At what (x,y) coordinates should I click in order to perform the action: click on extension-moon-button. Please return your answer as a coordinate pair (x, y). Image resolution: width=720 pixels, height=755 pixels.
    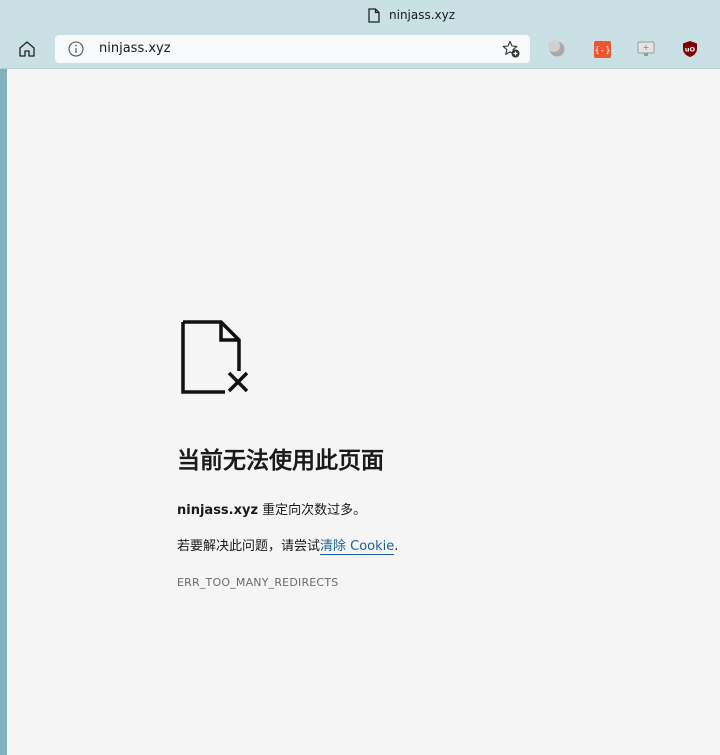
    Looking at the image, I should click on (557, 49).